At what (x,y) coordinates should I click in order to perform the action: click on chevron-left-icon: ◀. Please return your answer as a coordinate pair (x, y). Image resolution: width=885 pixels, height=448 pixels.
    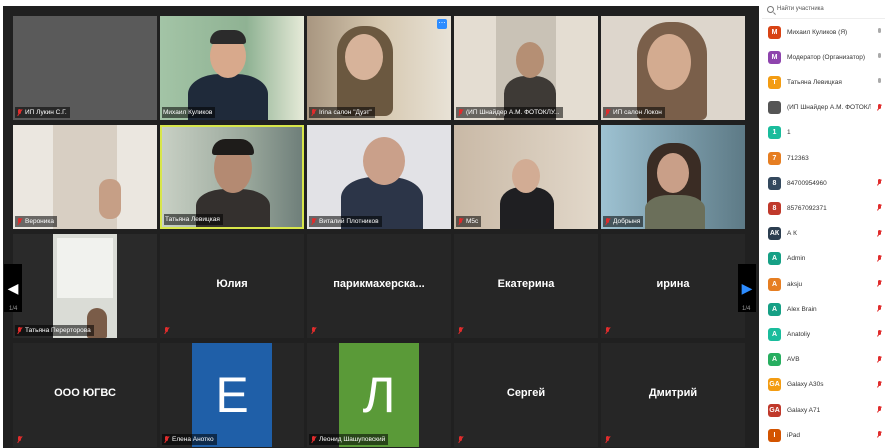
    Looking at the image, I should click on (13, 287).